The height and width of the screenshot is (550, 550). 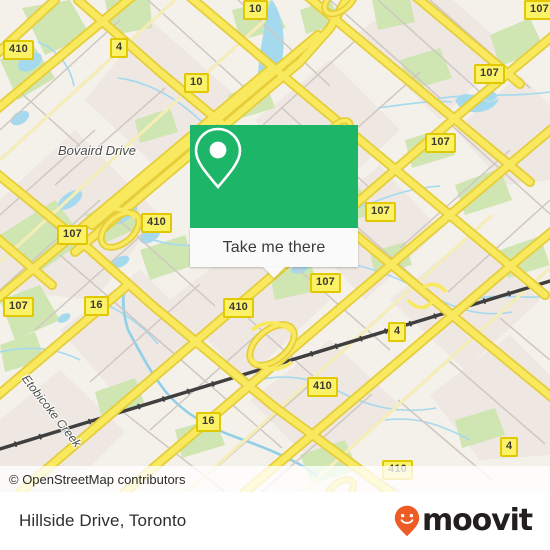 I want to click on map-attribution-bar: © OpenStreetMap contributors, so click(x=275, y=479).